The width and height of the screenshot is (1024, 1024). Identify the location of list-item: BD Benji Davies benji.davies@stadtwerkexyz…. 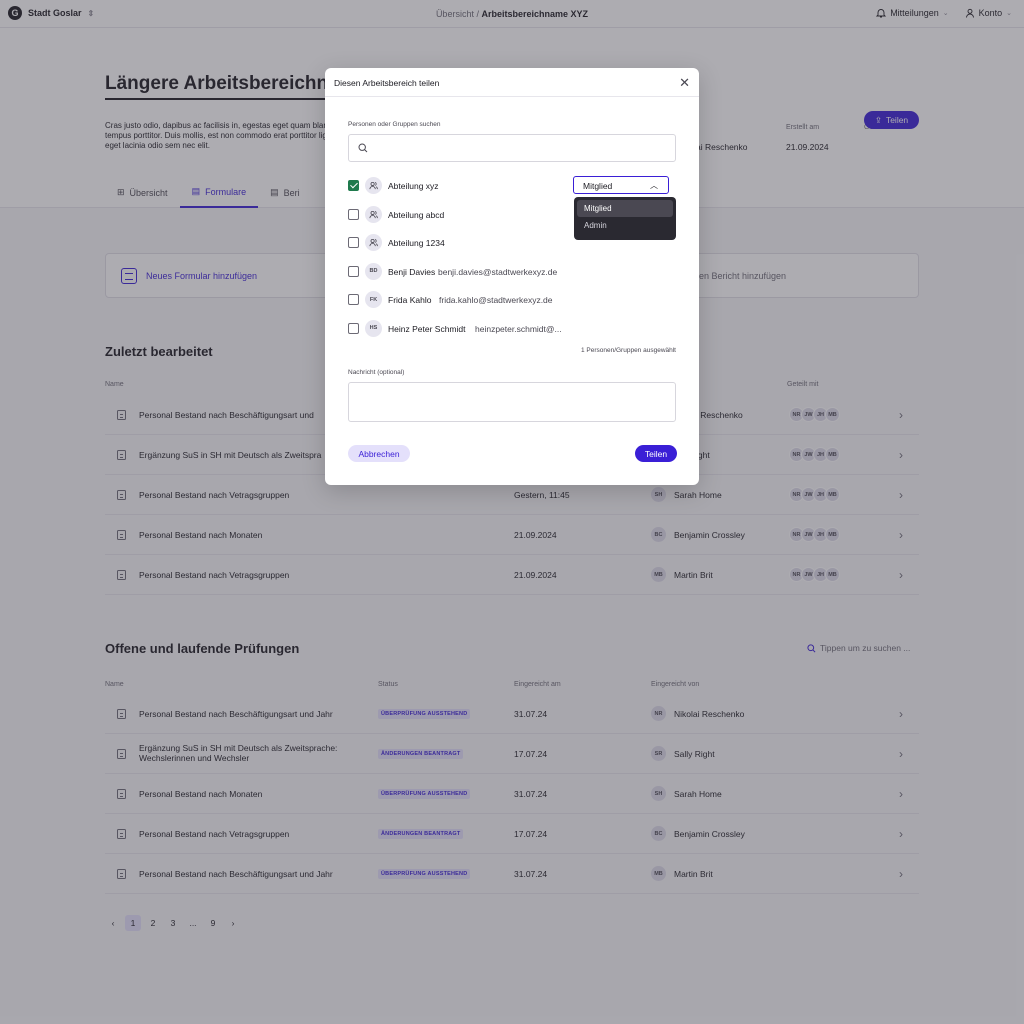
(512, 272).